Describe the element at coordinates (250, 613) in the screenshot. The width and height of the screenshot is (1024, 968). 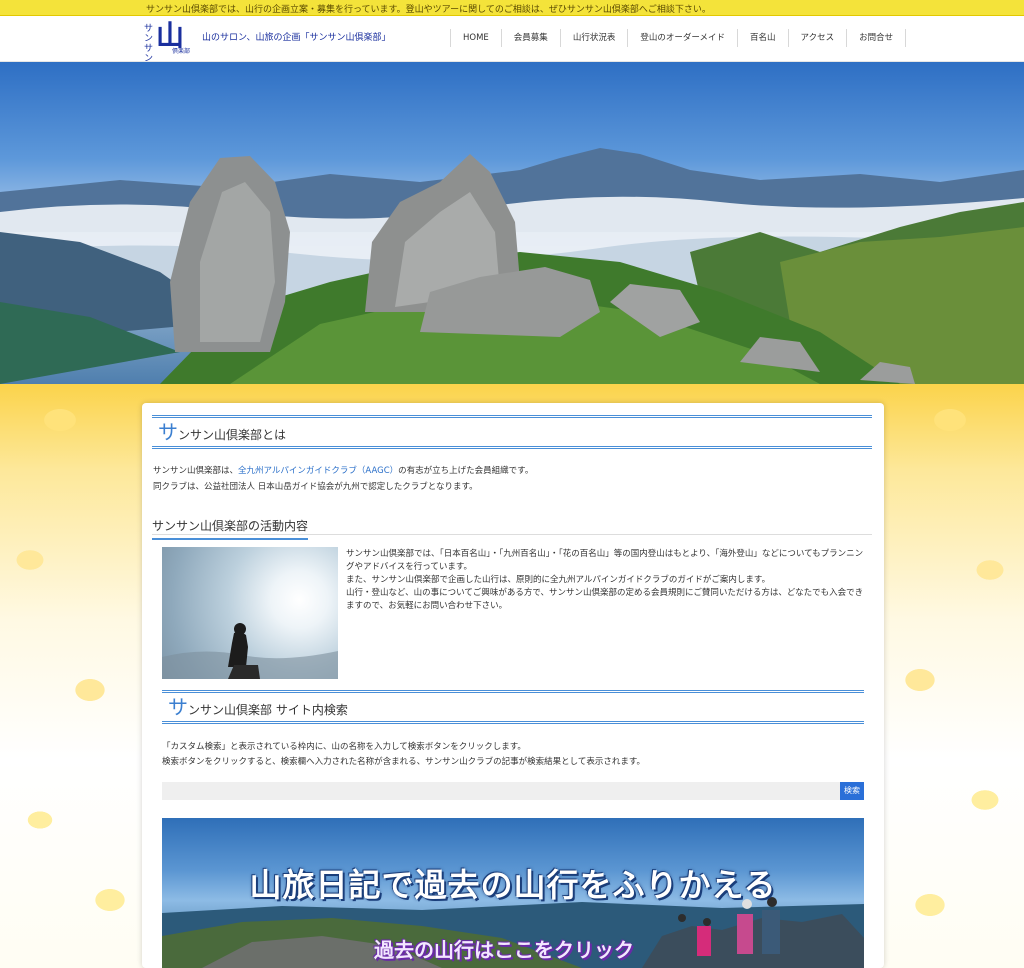
I see `activity-photo` at that location.